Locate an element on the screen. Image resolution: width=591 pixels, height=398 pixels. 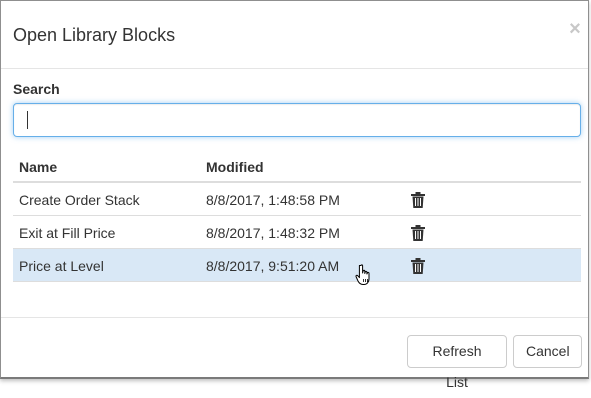
search-input is located at coordinates (297, 120).